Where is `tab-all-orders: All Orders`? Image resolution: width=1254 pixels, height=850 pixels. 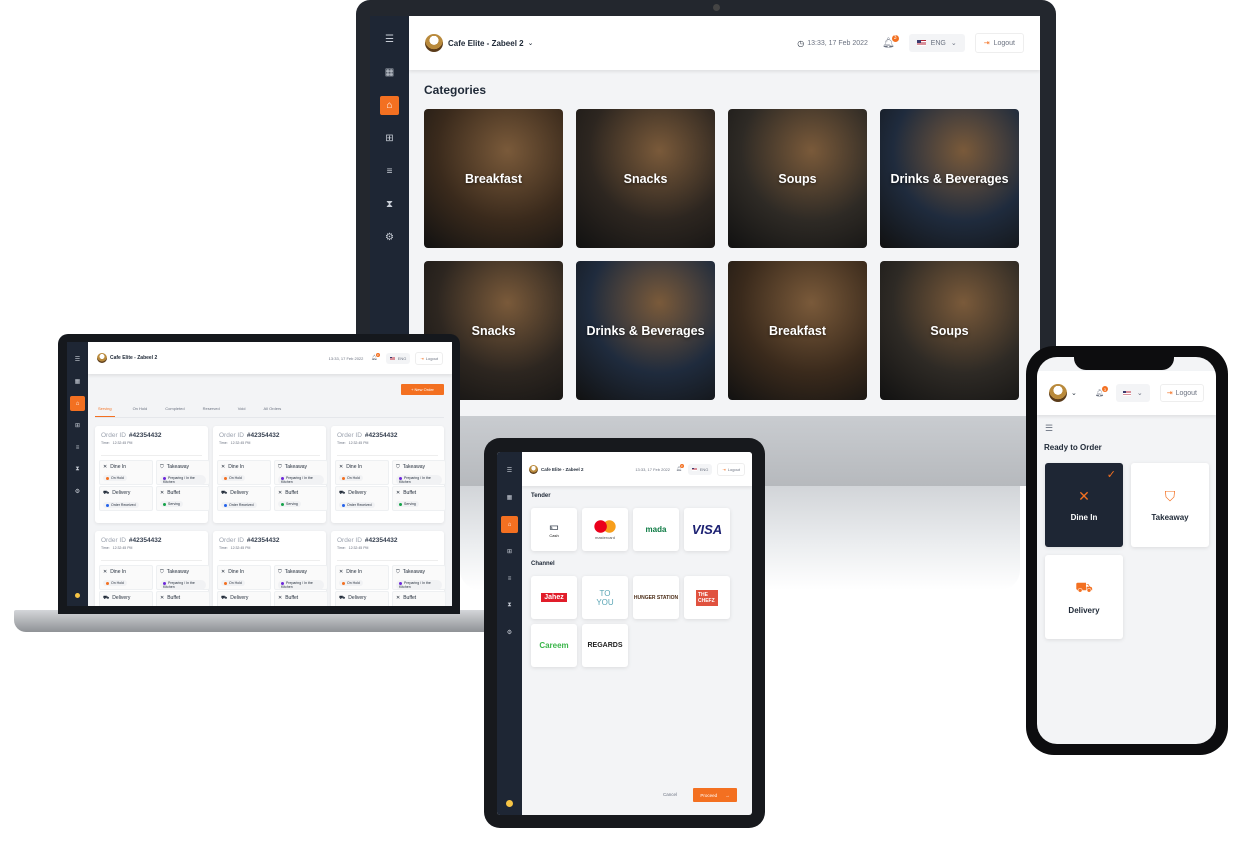 tab-all-orders: All Orders is located at coordinates (273, 411).